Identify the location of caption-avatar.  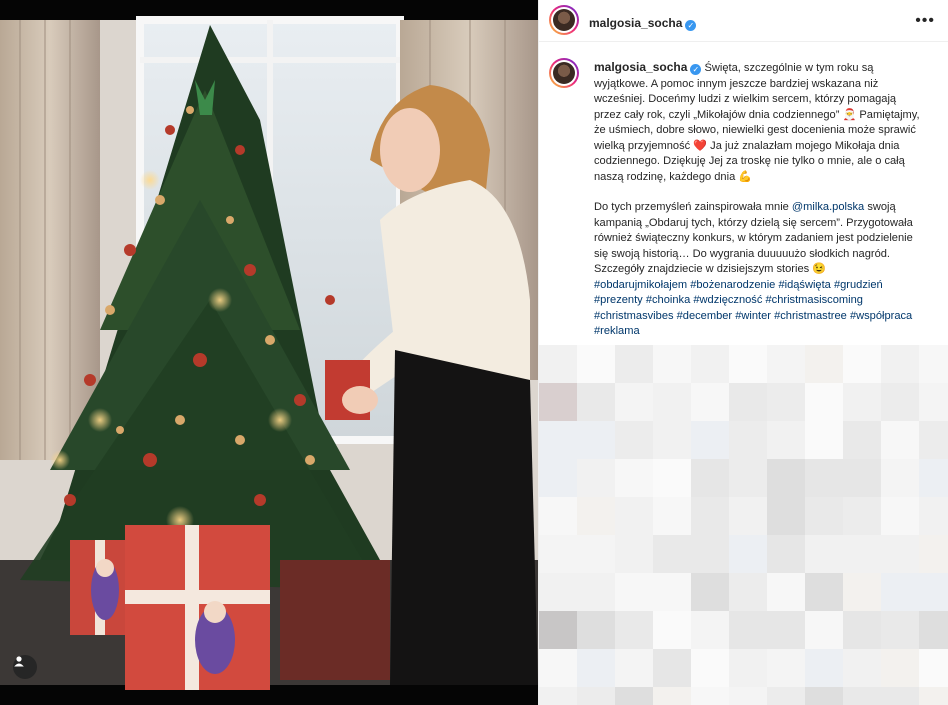
(564, 73).